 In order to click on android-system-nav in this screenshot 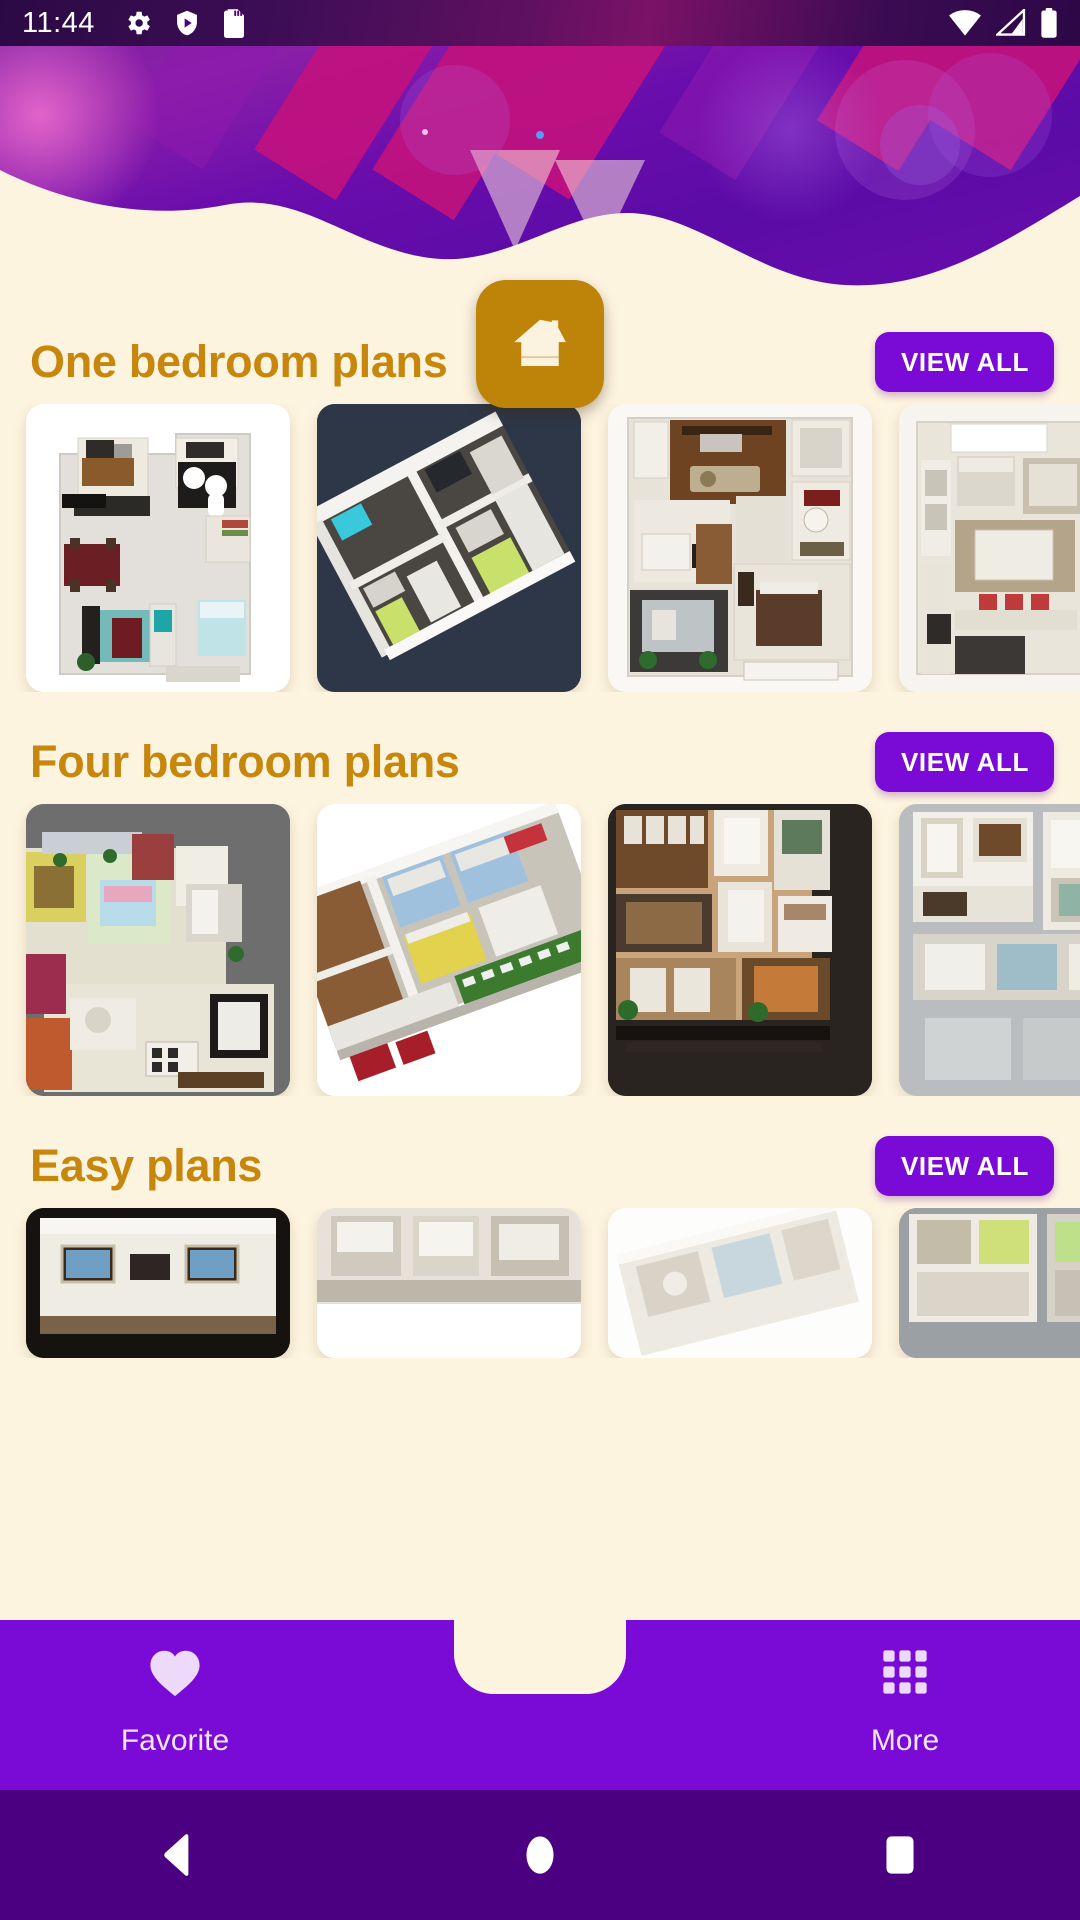, I will do `click(540, 1855)`.